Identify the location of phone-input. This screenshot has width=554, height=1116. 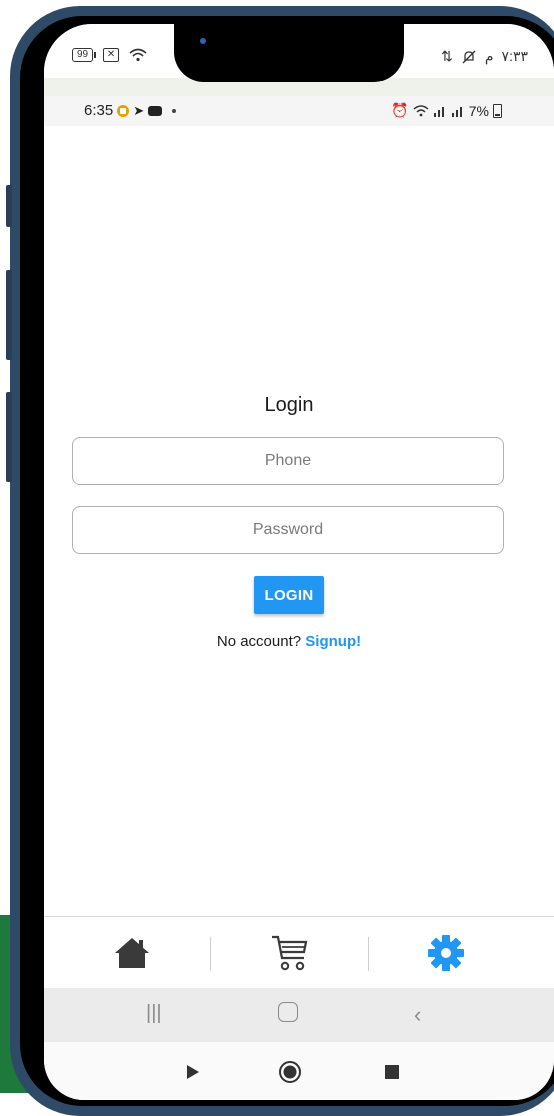
(288, 461).